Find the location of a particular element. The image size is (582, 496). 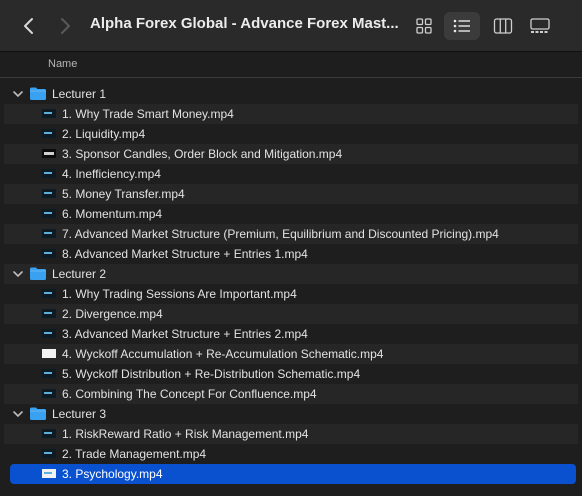

forward-button is located at coordinates (65, 26).